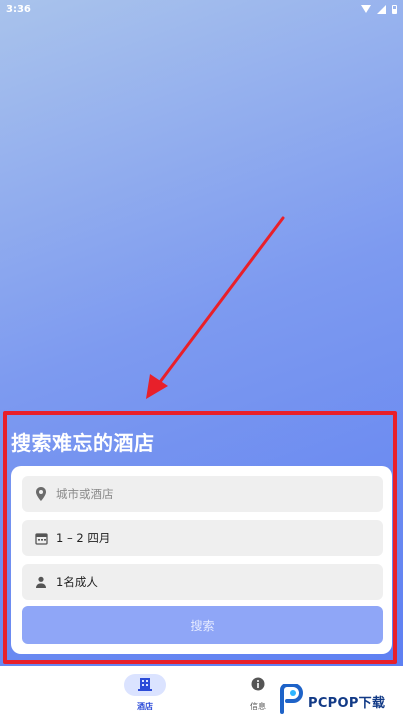  I want to click on nav-item-hotels: 酒店, so click(145, 693).